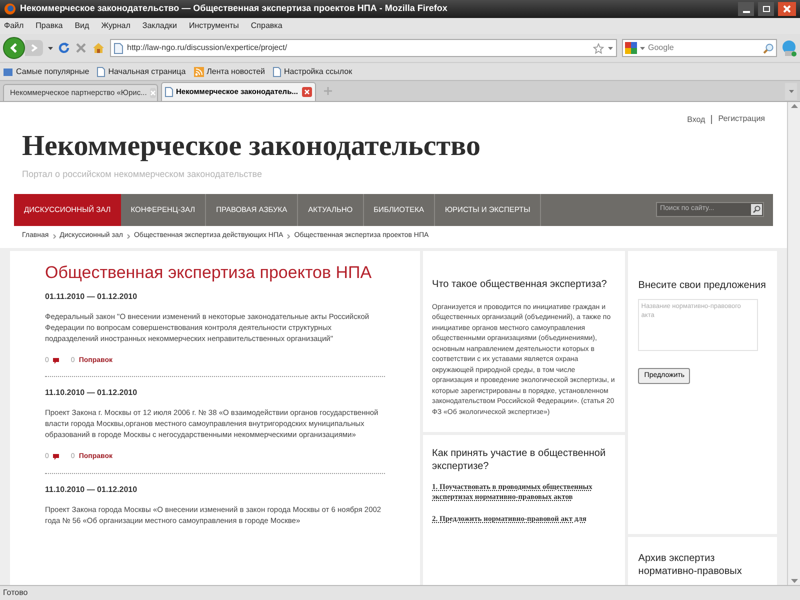 This screenshot has height=600, width=800. What do you see at coordinates (789, 48) in the screenshot?
I see `chat-app-icon` at bounding box center [789, 48].